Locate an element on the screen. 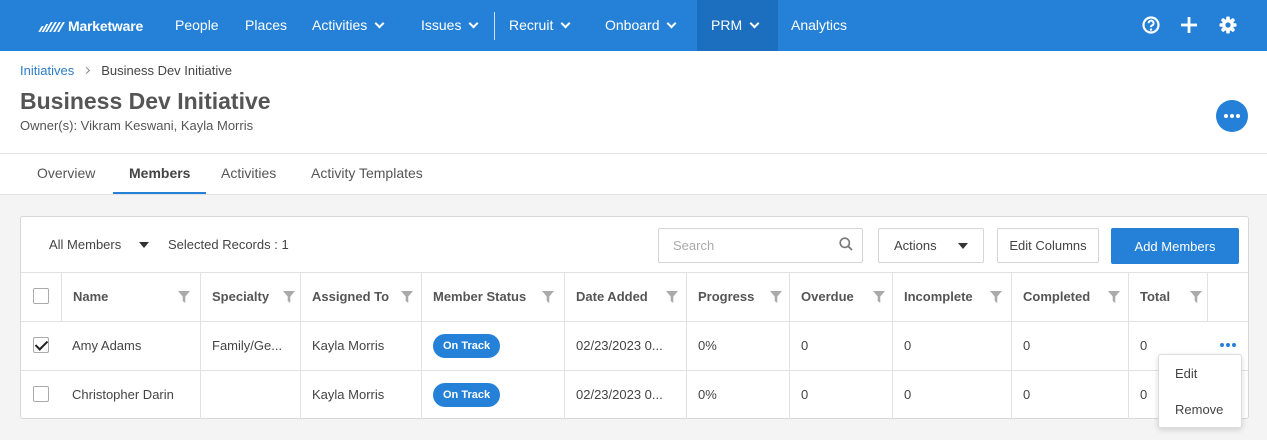 The image size is (1267, 440). search-icon is located at coordinates (846, 244).